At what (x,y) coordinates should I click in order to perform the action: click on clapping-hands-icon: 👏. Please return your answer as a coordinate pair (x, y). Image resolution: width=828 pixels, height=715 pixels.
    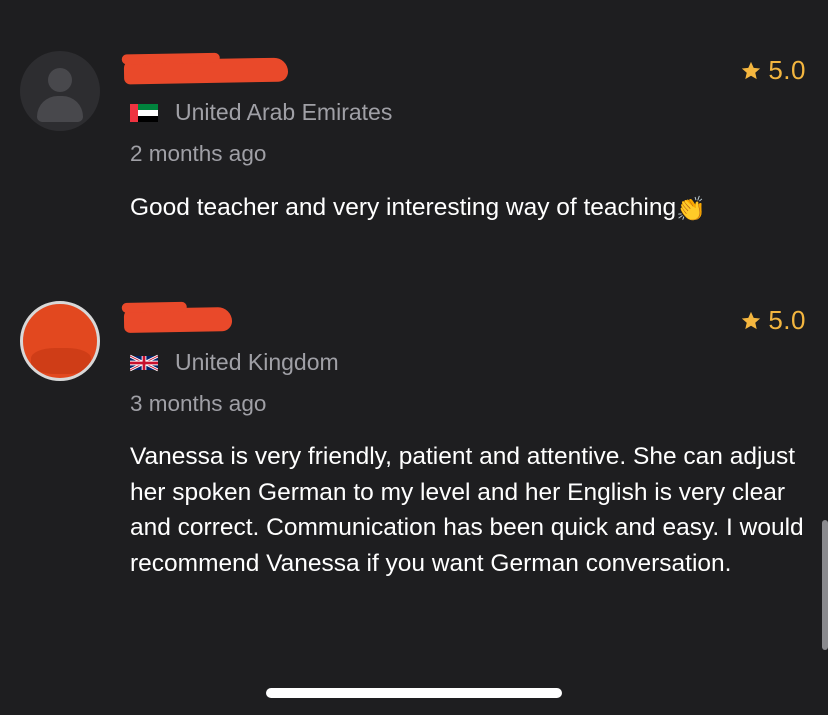
    Looking at the image, I should click on (691, 209).